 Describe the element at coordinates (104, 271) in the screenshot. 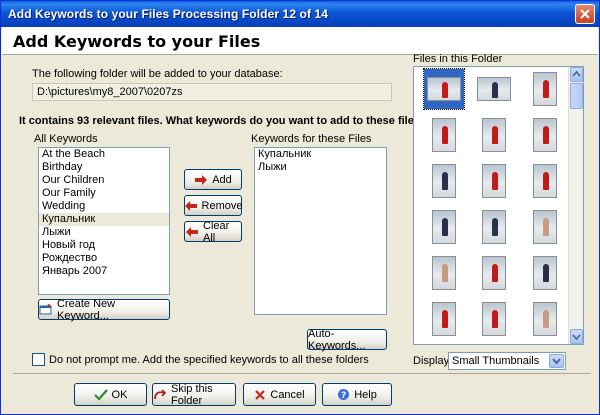

I see `list-item: Январь 2007` at that location.